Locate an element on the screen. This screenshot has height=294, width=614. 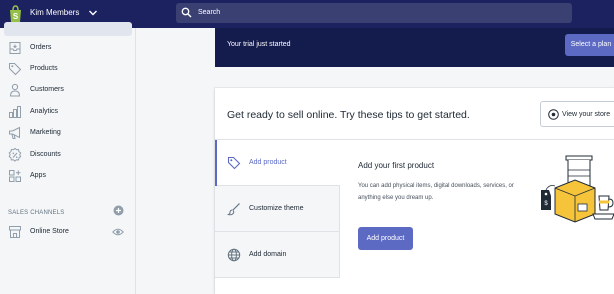
add-product-button: Add product is located at coordinates (385, 238).